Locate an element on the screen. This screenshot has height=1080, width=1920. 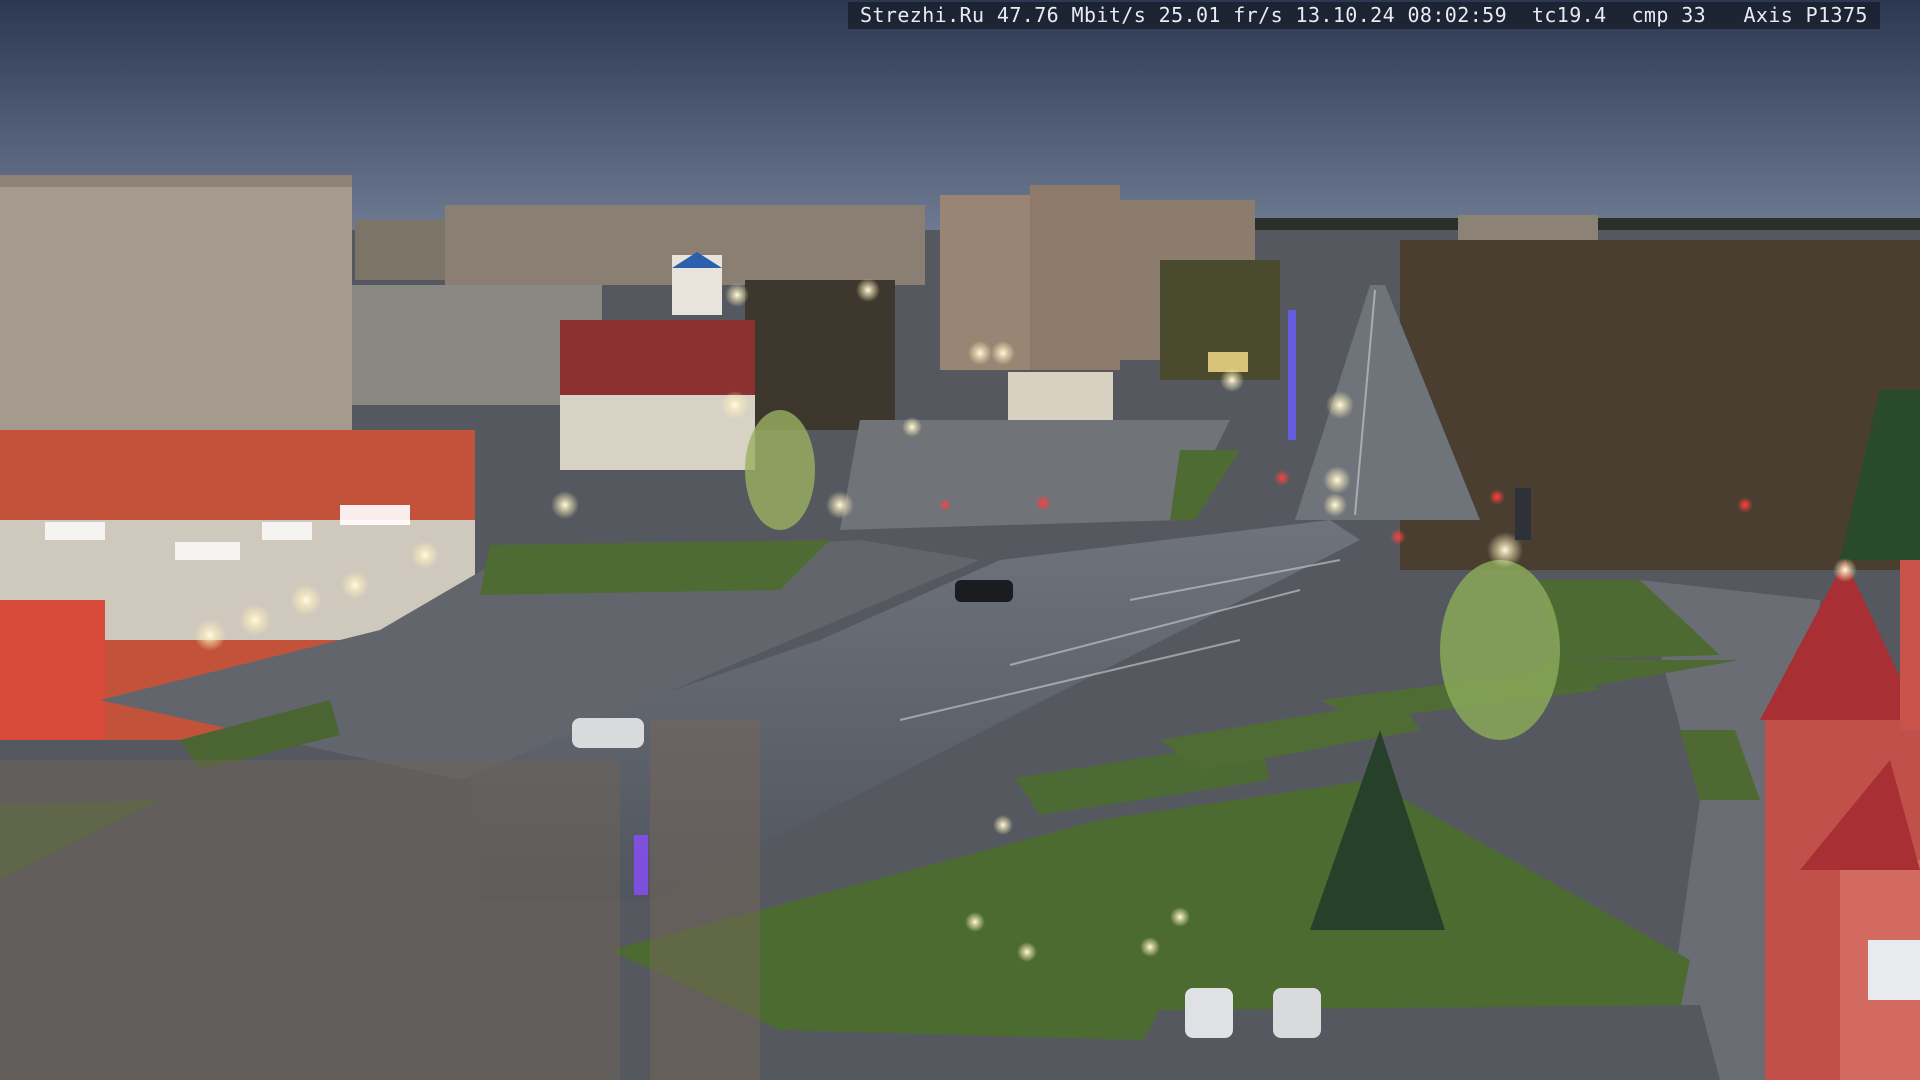
bare-tree-center is located at coordinates (705, 900).